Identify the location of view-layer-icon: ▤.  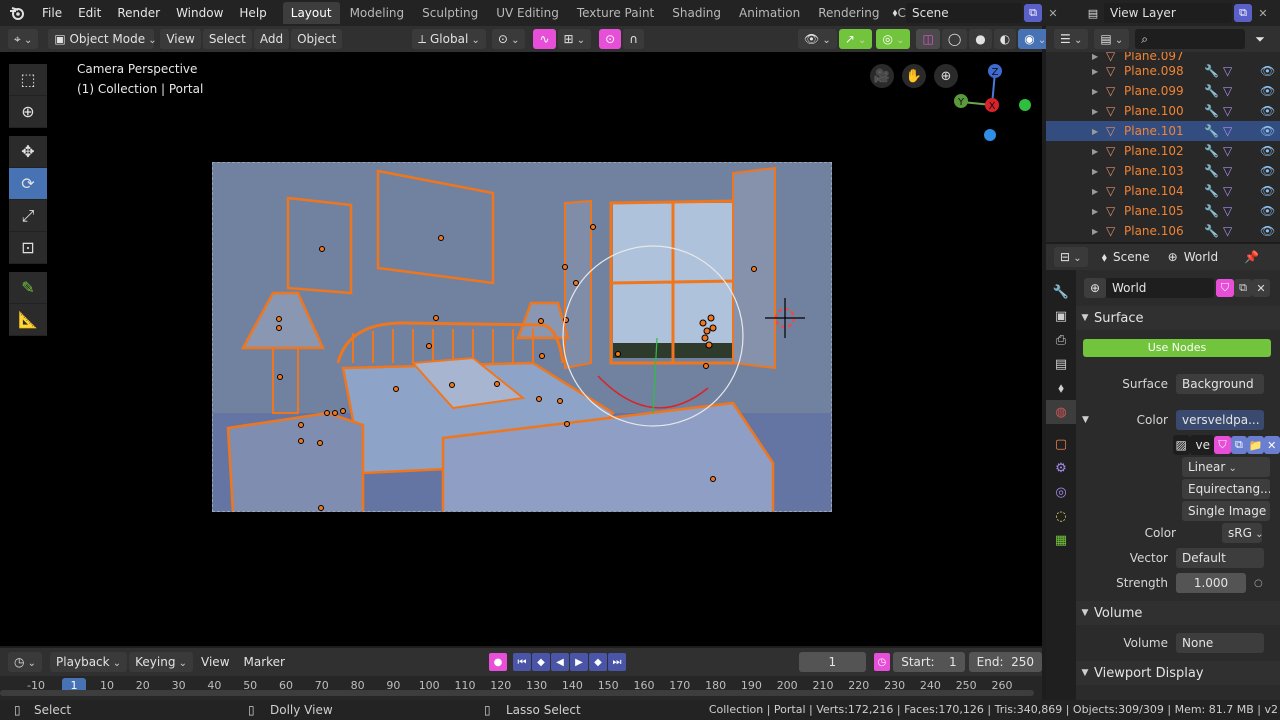
(1093, 13).